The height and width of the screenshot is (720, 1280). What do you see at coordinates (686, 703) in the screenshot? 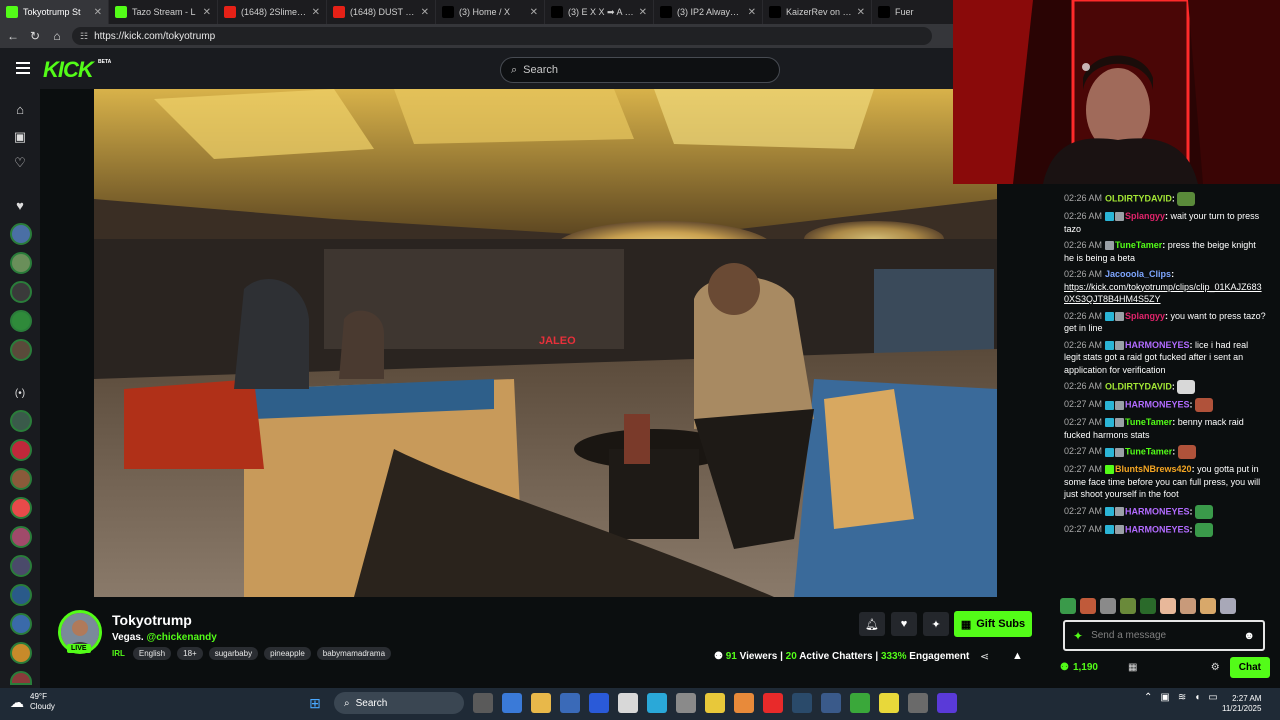
I see `calculator-icon` at bounding box center [686, 703].